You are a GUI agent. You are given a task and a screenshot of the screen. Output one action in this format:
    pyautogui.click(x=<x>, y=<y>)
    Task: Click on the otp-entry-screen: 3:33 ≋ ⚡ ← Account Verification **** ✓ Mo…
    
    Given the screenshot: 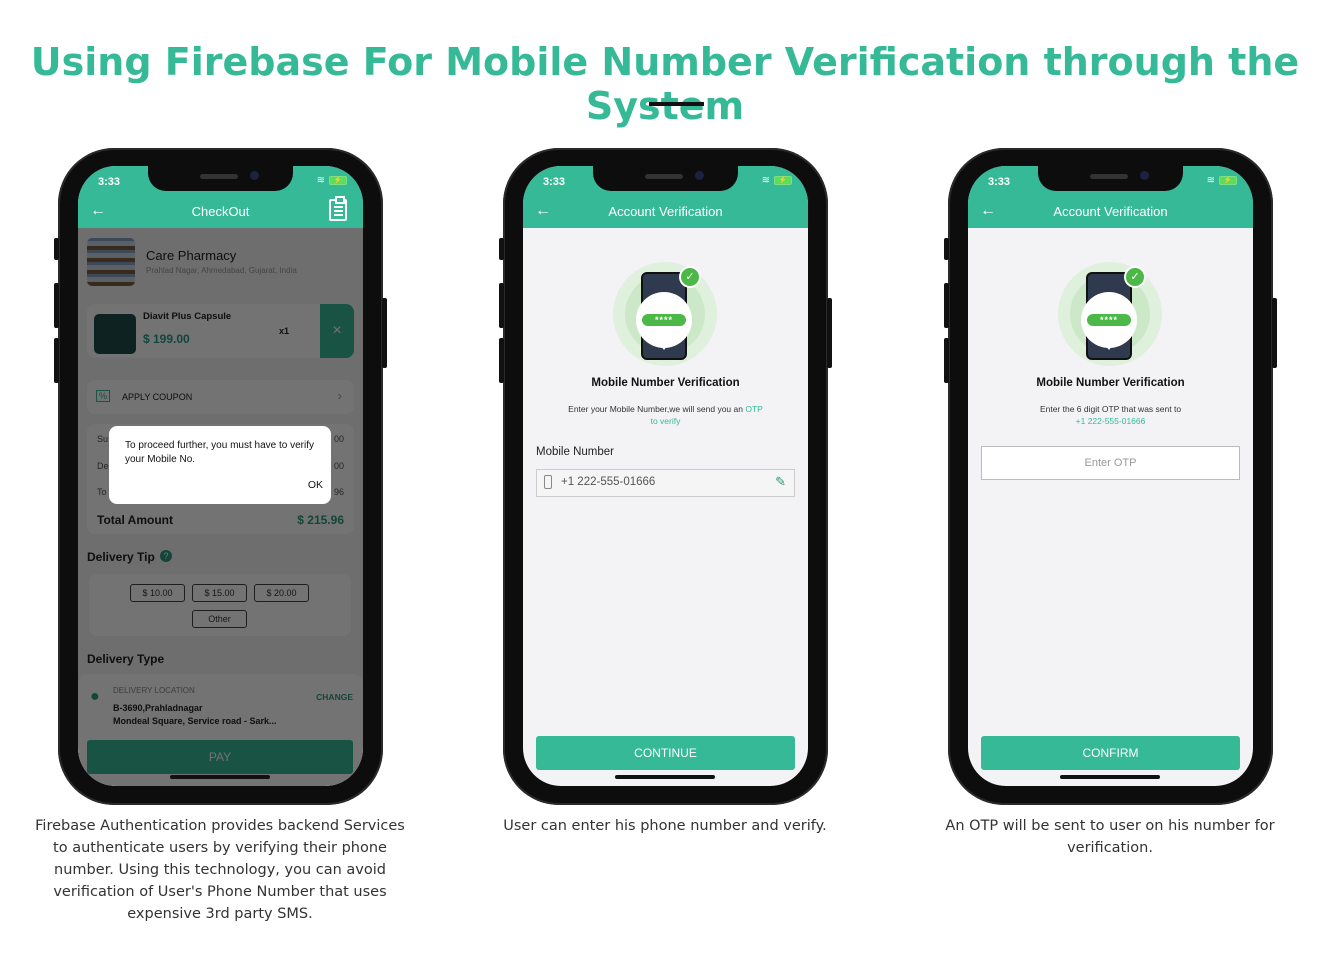 What is the action you would take?
    pyautogui.click(x=1110, y=476)
    